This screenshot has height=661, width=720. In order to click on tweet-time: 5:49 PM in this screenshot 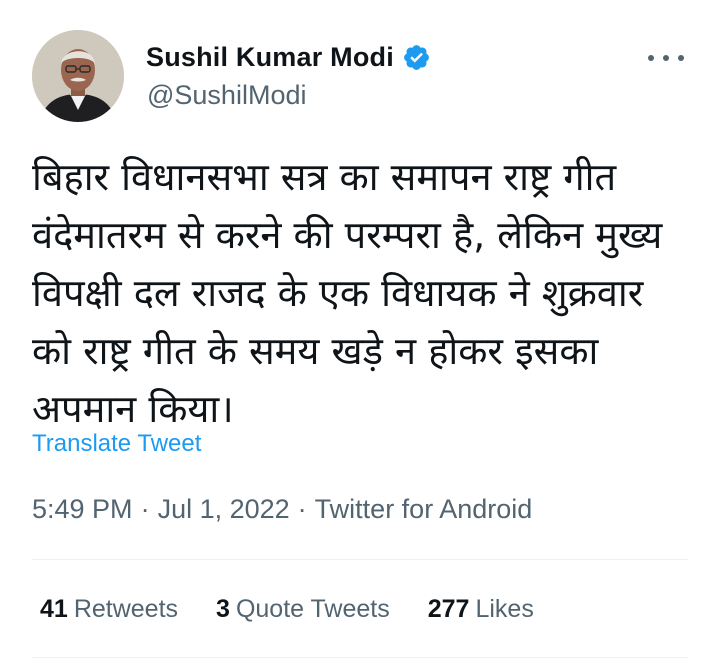, I will do `click(82, 509)`.